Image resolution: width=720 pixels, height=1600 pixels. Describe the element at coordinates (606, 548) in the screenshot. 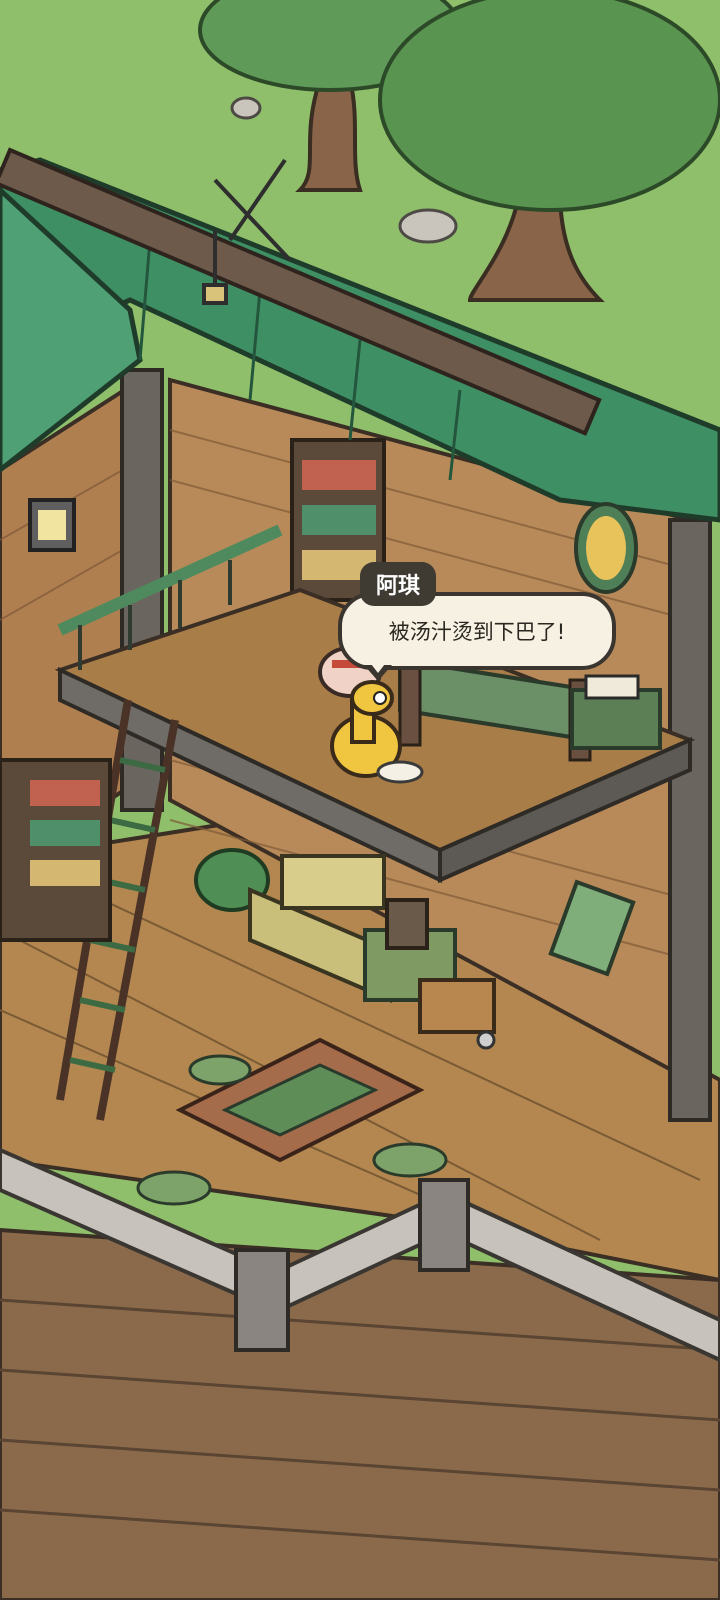

I see `framed-portrait` at that location.